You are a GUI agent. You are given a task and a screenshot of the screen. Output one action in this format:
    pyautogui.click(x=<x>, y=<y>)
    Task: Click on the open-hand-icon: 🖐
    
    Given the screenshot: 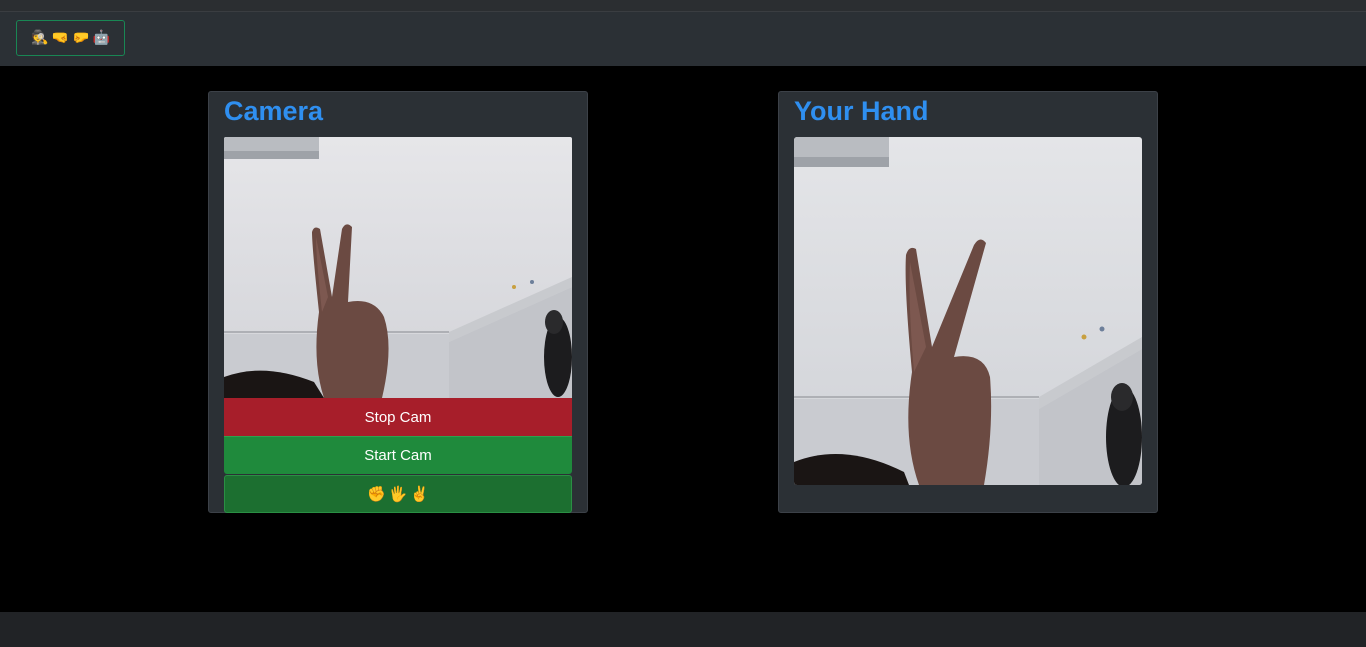 What is the action you would take?
    pyautogui.click(x=398, y=494)
    